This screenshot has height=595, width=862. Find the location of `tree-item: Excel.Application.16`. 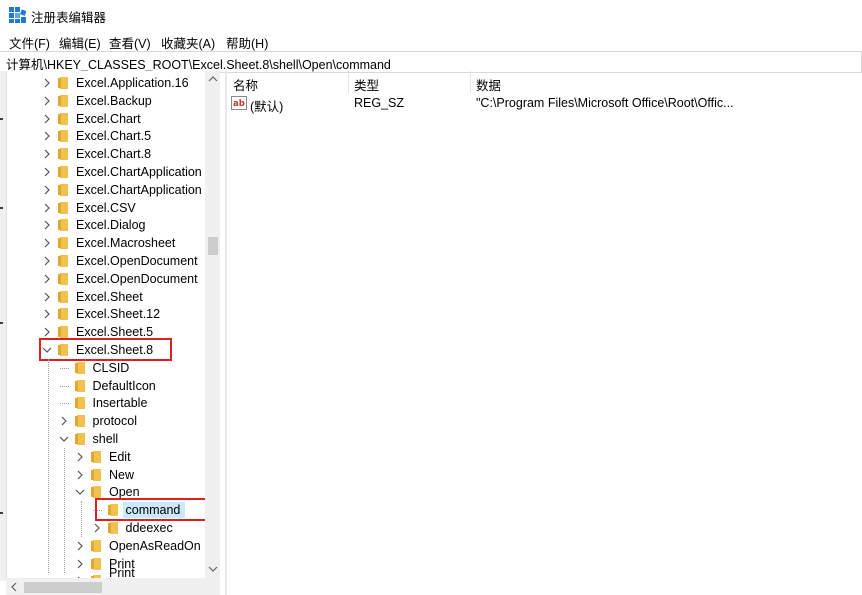

tree-item: Excel.Application.16 is located at coordinates (102, 83).